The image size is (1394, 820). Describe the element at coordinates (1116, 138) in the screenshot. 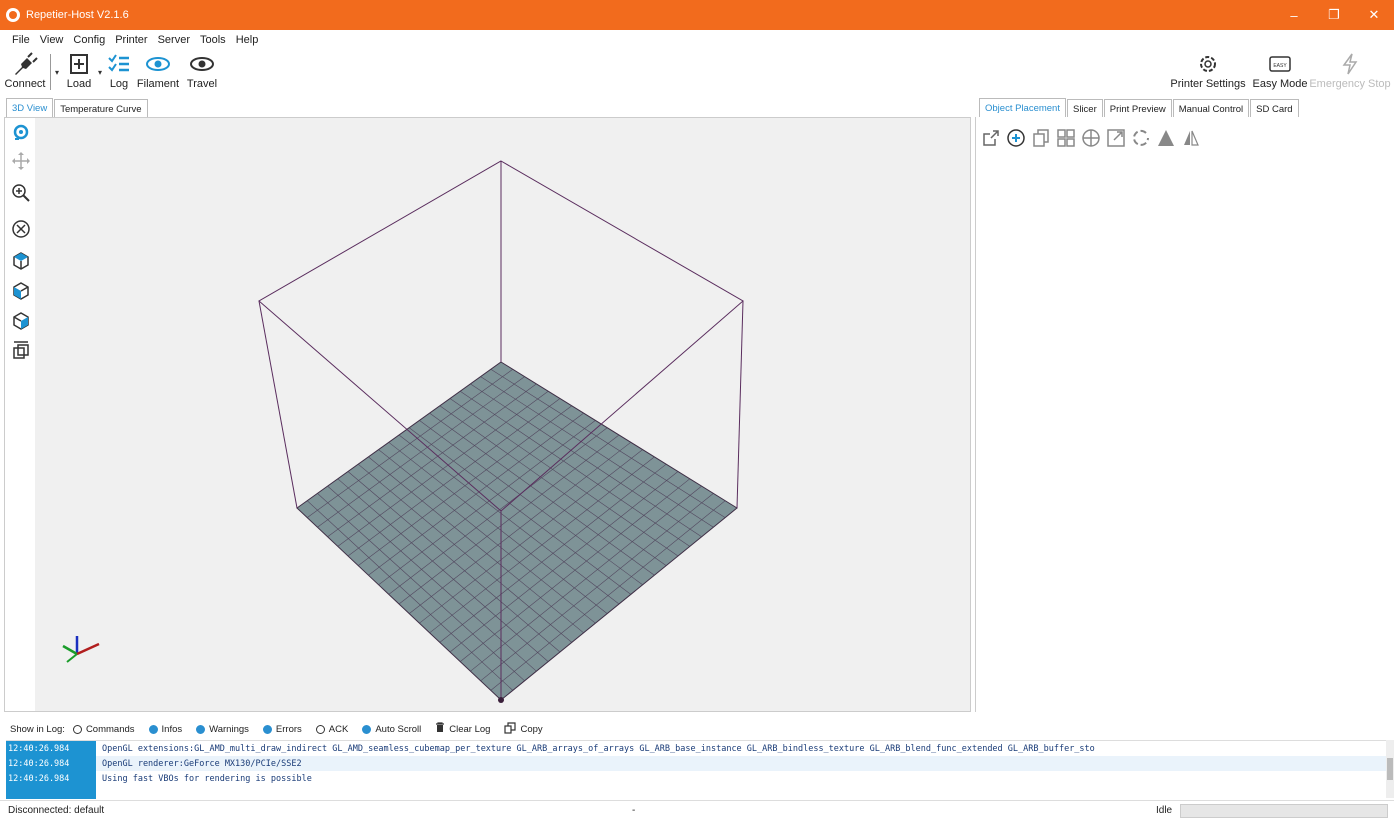

I see `scale-icon` at that location.